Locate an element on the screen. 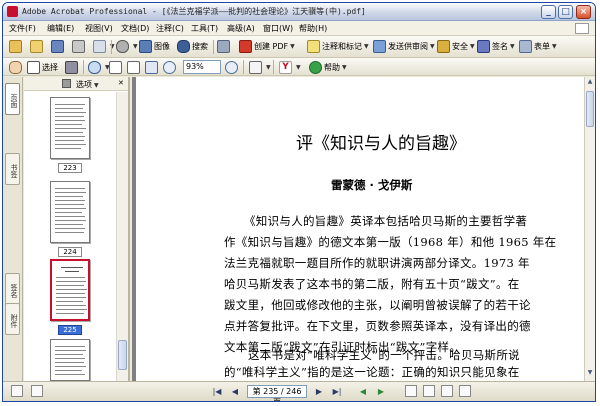  menu-tools: 工具(T) is located at coordinates (204, 28).